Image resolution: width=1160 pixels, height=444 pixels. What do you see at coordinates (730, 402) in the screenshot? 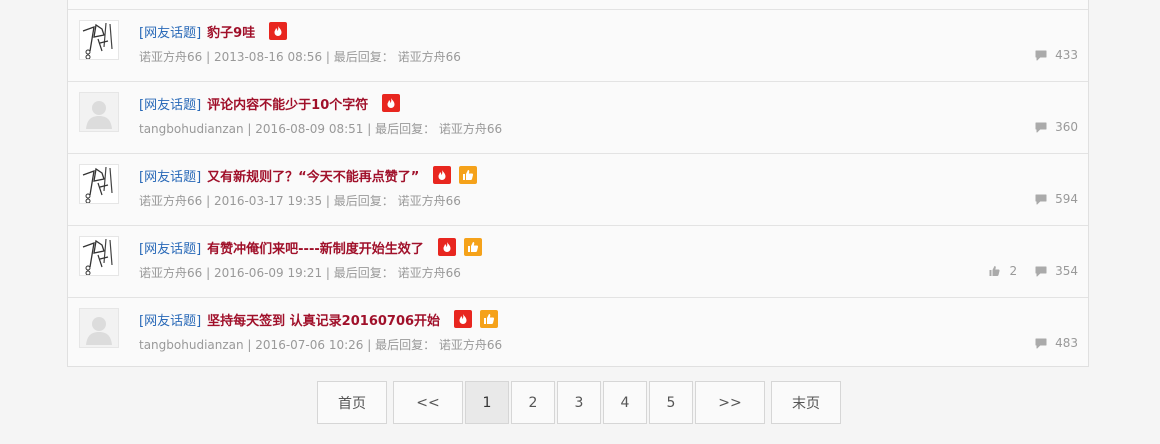
I see `next-page-button: >>` at bounding box center [730, 402].